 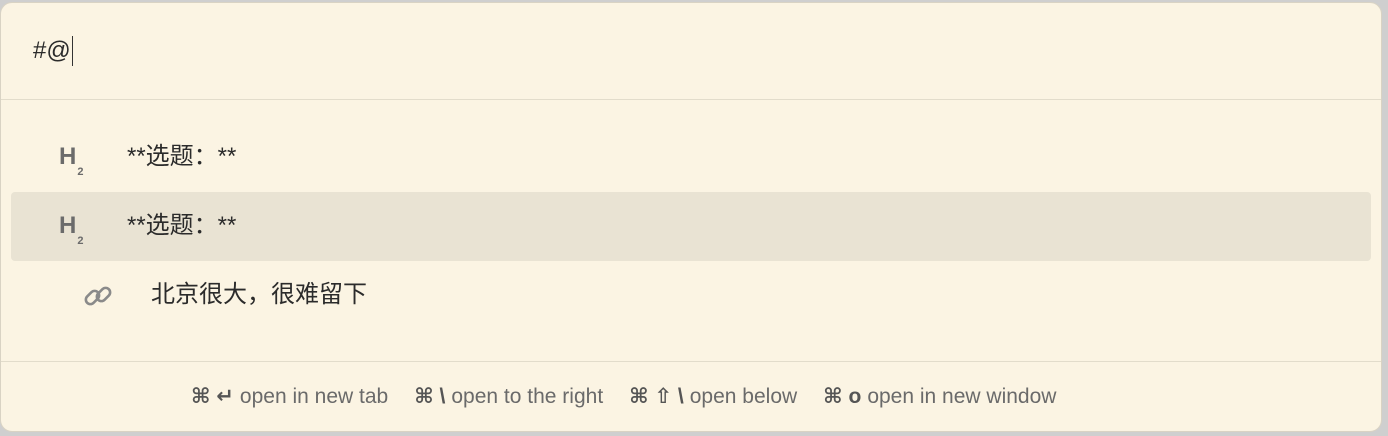 What do you see at coordinates (656, 396) in the screenshot?
I see `shortcut-keys: ⌘ ⇧ \` at bounding box center [656, 396].